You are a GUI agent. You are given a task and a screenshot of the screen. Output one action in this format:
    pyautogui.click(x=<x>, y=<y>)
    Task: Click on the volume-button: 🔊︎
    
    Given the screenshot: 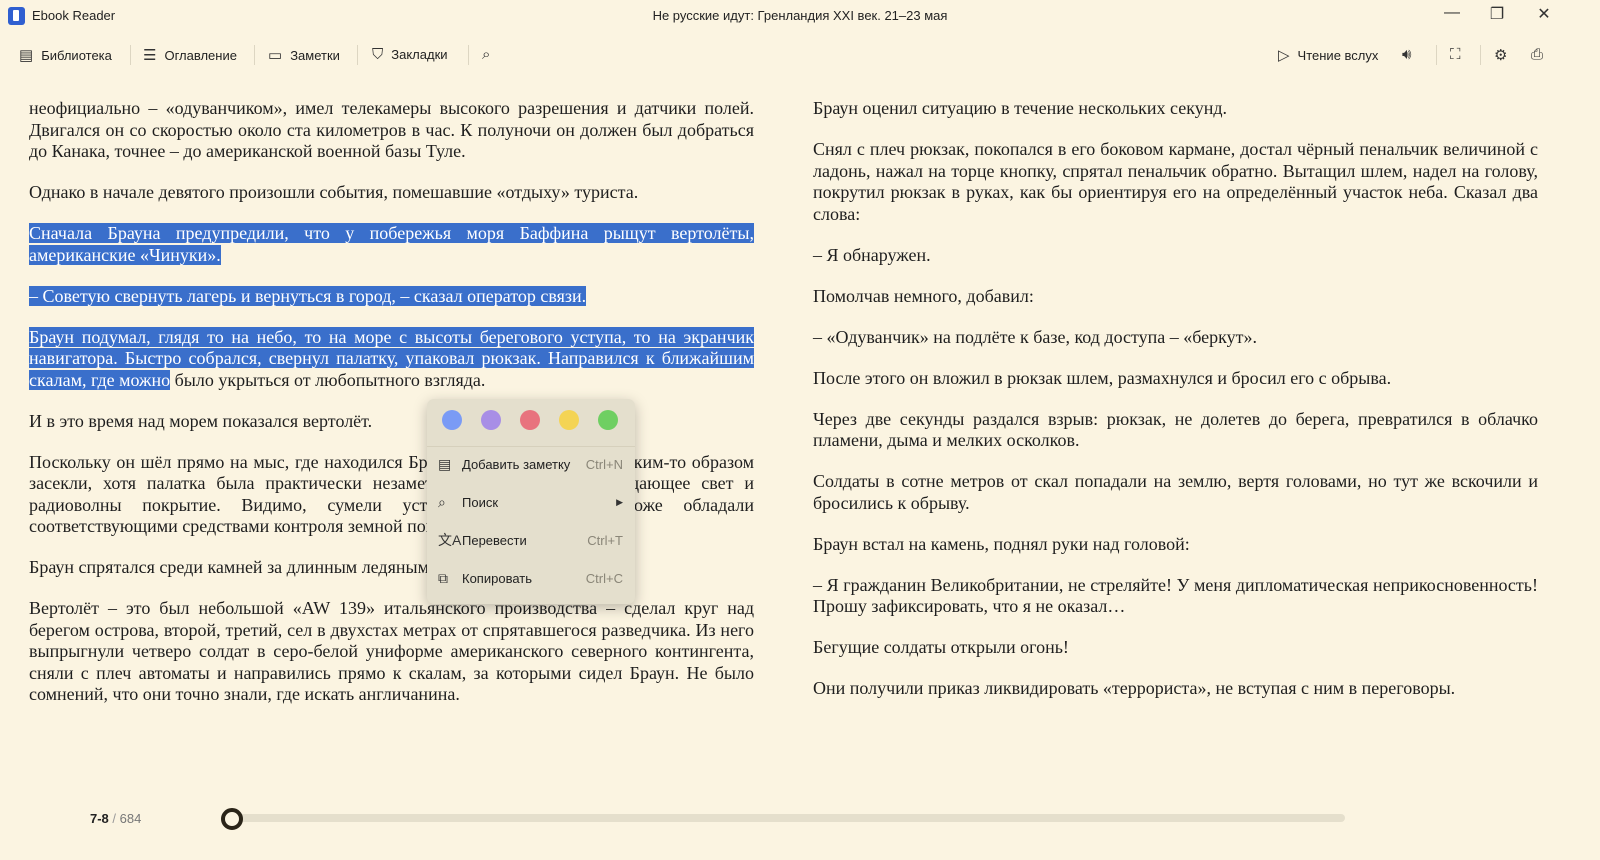 What is the action you would take?
    pyautogui.click(x=1406, y=54)
    